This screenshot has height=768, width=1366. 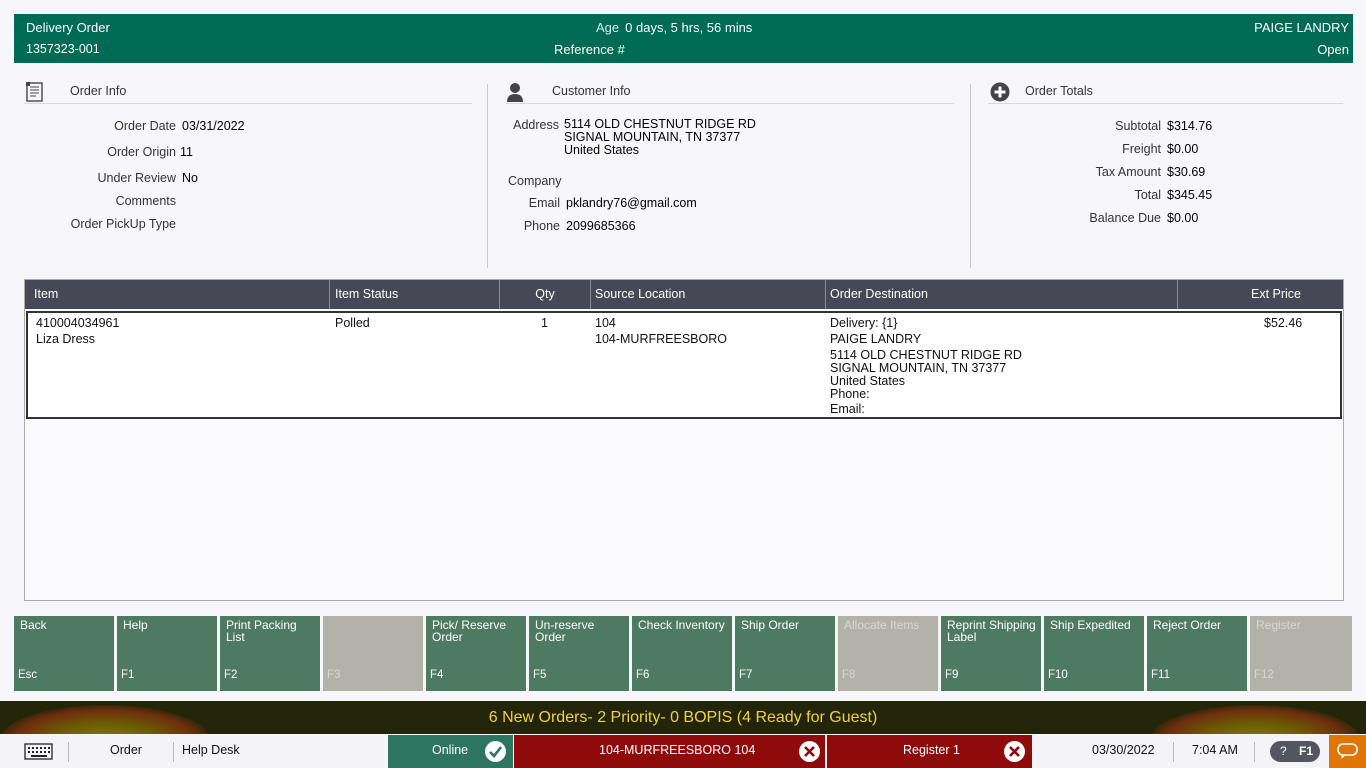 I want to click on ship-expedited-button: Ship Expedited F10, so click(x=1094, y=653).